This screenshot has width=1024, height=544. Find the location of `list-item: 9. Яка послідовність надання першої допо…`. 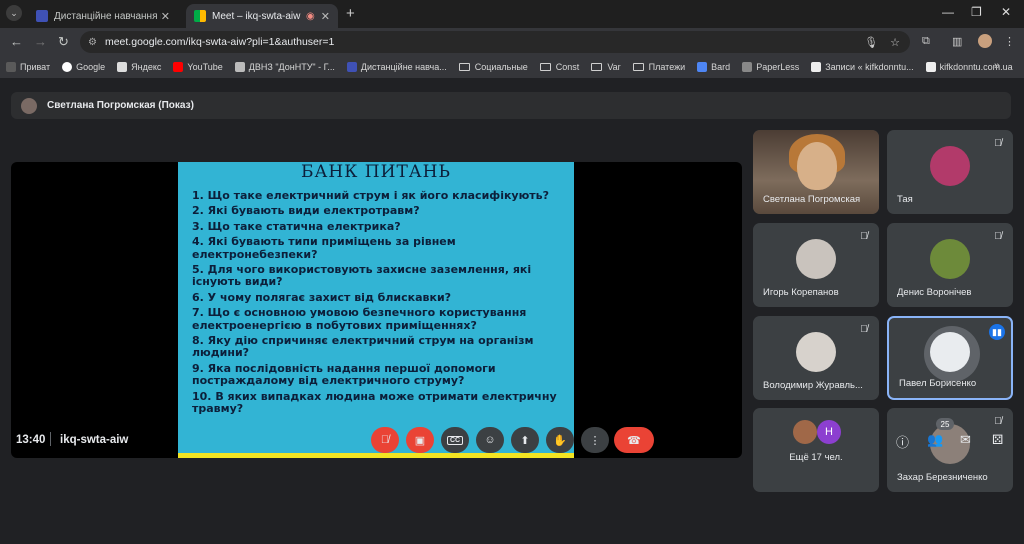

list-item: 9. Яка послідовність надання першої допо… is located at coordinates (344, 374).